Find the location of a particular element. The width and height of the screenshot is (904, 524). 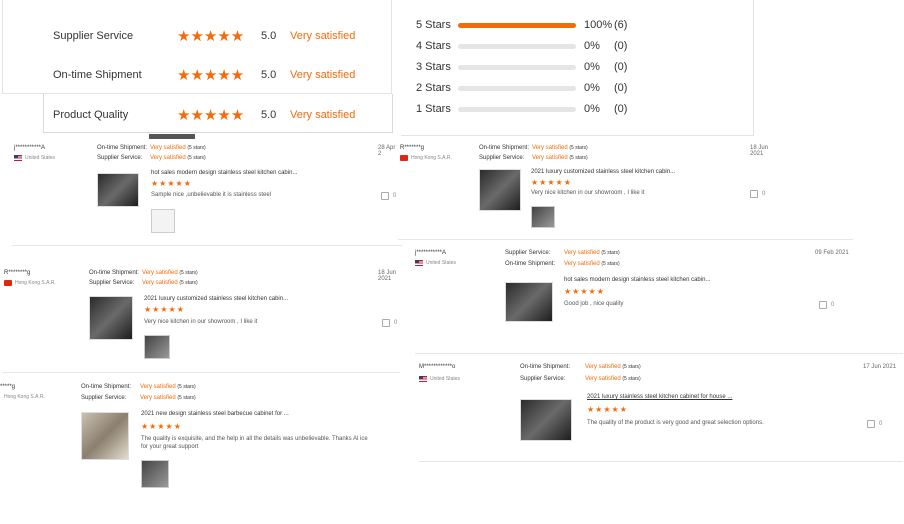

histogram-row-2: 2 Stars 0% (0) is located at coordinates (521, 88).